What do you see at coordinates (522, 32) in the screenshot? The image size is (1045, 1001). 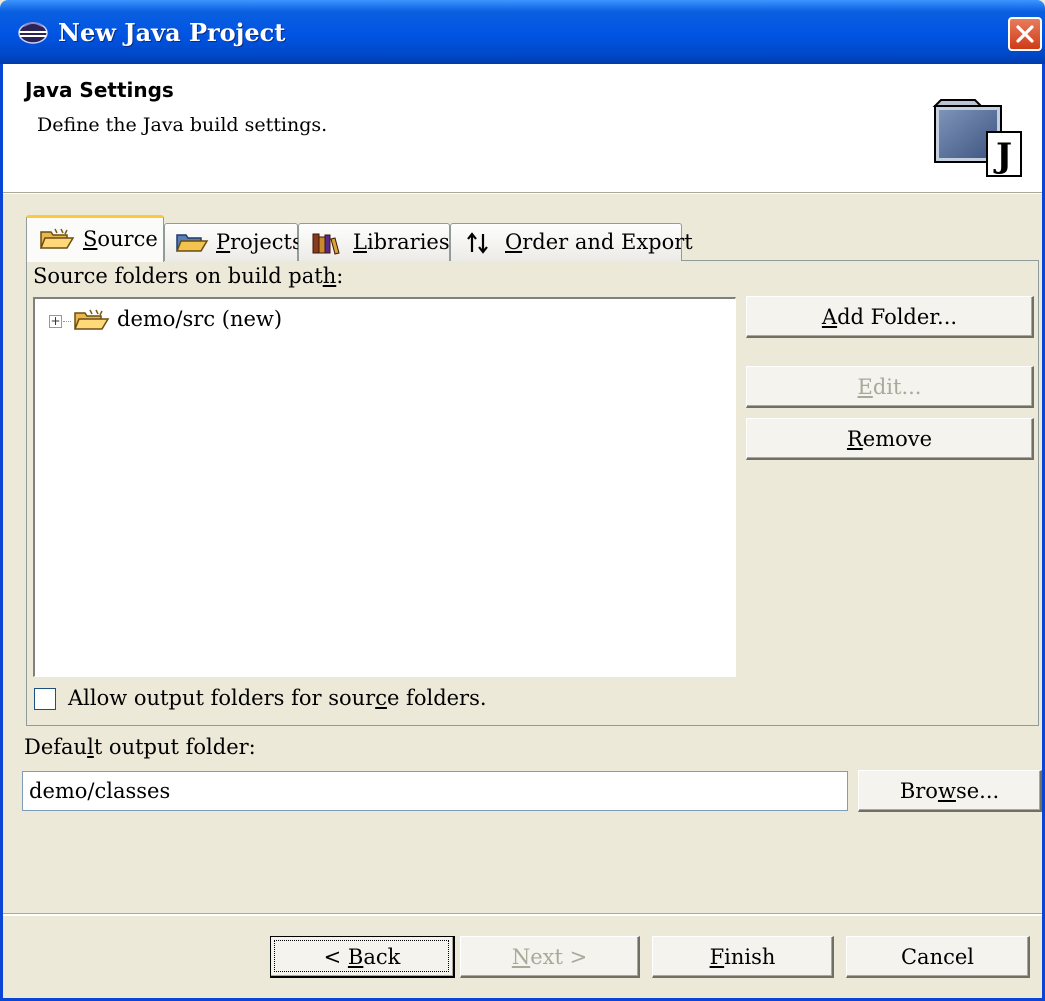 I see `title-bar: New Java Project` at bounding box center [522, 32].